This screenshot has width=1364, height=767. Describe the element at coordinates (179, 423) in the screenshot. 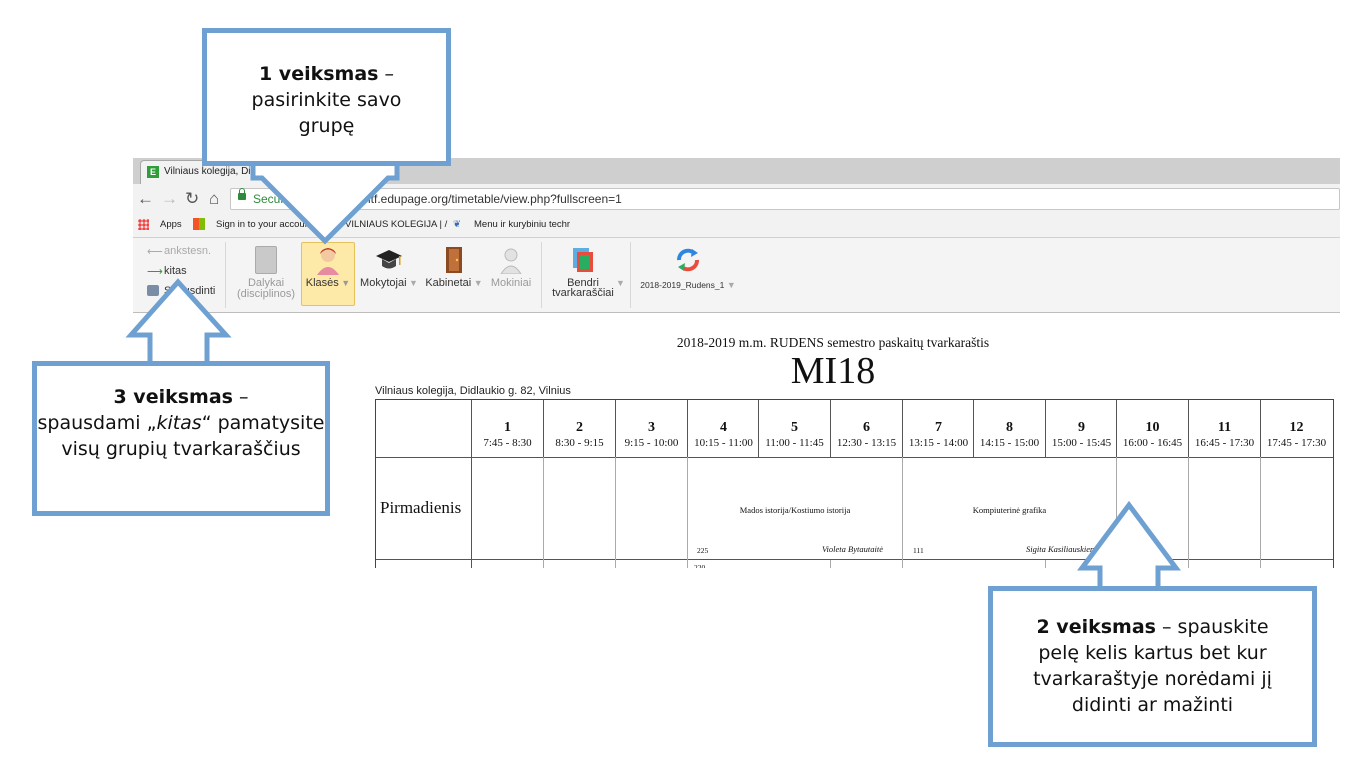

I see `step3-text-em: kitas` at that location.